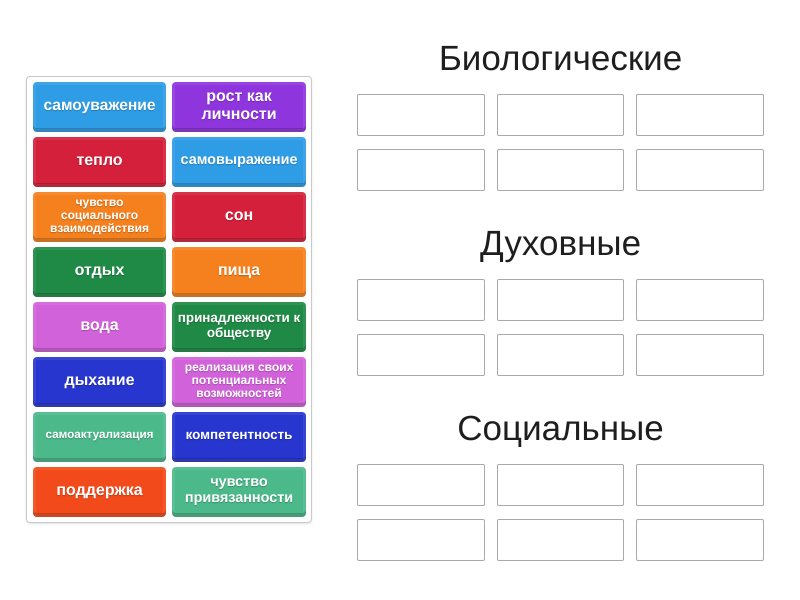 This screenshot has width=800, height=600. I want to click on word-tile: сон, so click(239, 217).